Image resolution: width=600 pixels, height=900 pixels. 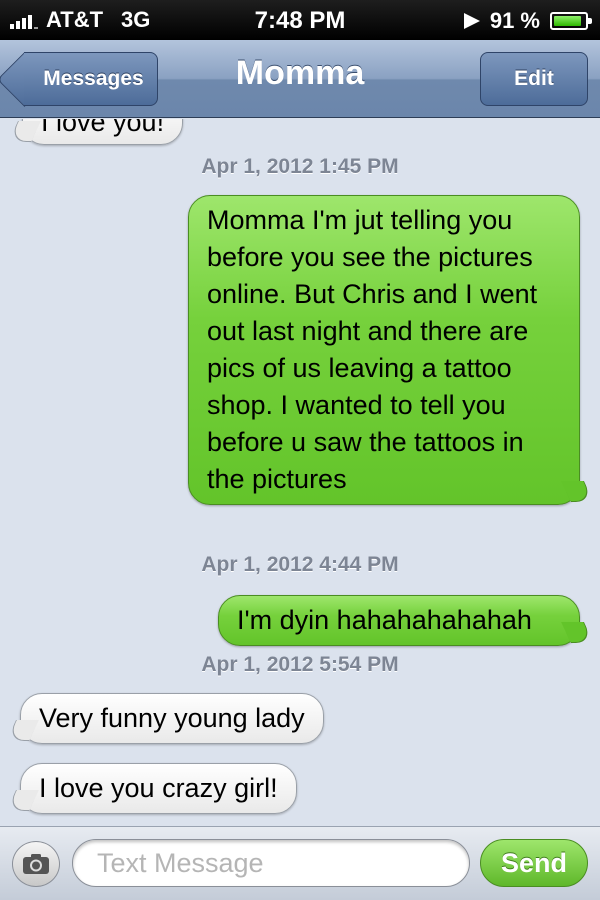 I want to click on camera-icon, so click(x=36, y=864).